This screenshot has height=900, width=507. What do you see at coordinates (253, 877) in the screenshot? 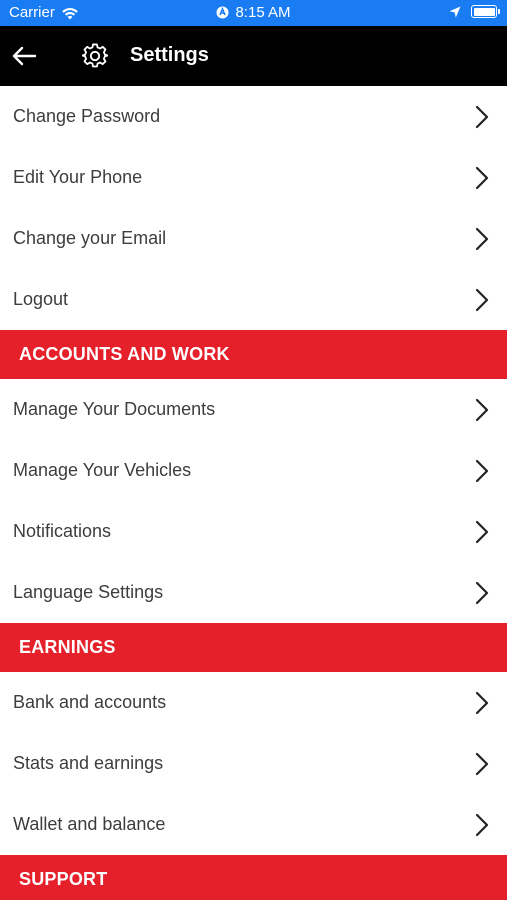
I see `section-header-support: SUPPORT` at bounding box center [253, 877].